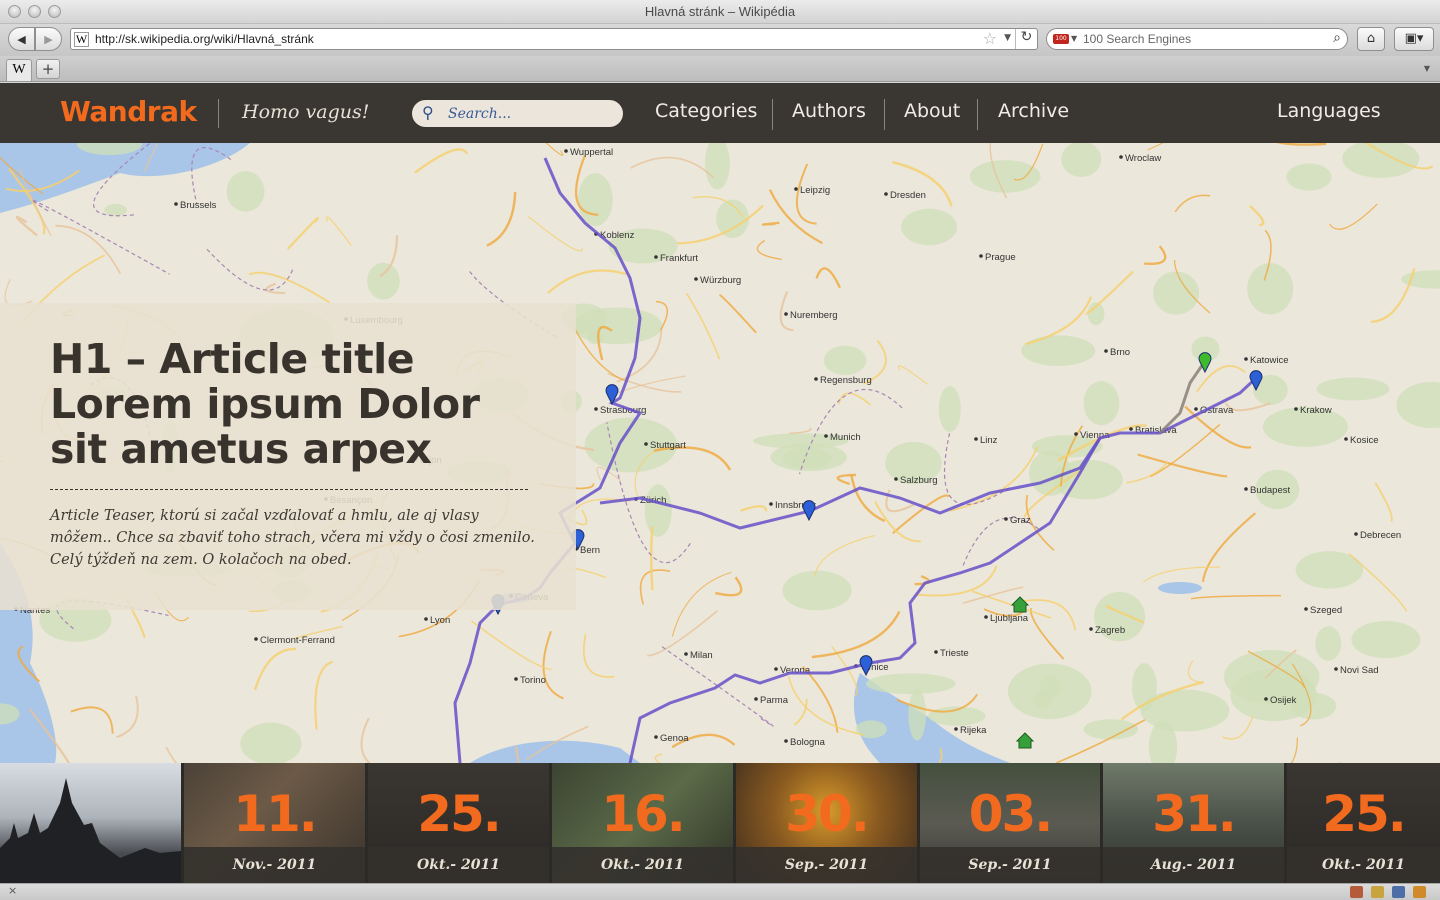 The image size is (1440, 900). What do you see at coordinates (48, 69) in the screenshot?
I see `new-tab-button: +` at bounding box center [48, 69].